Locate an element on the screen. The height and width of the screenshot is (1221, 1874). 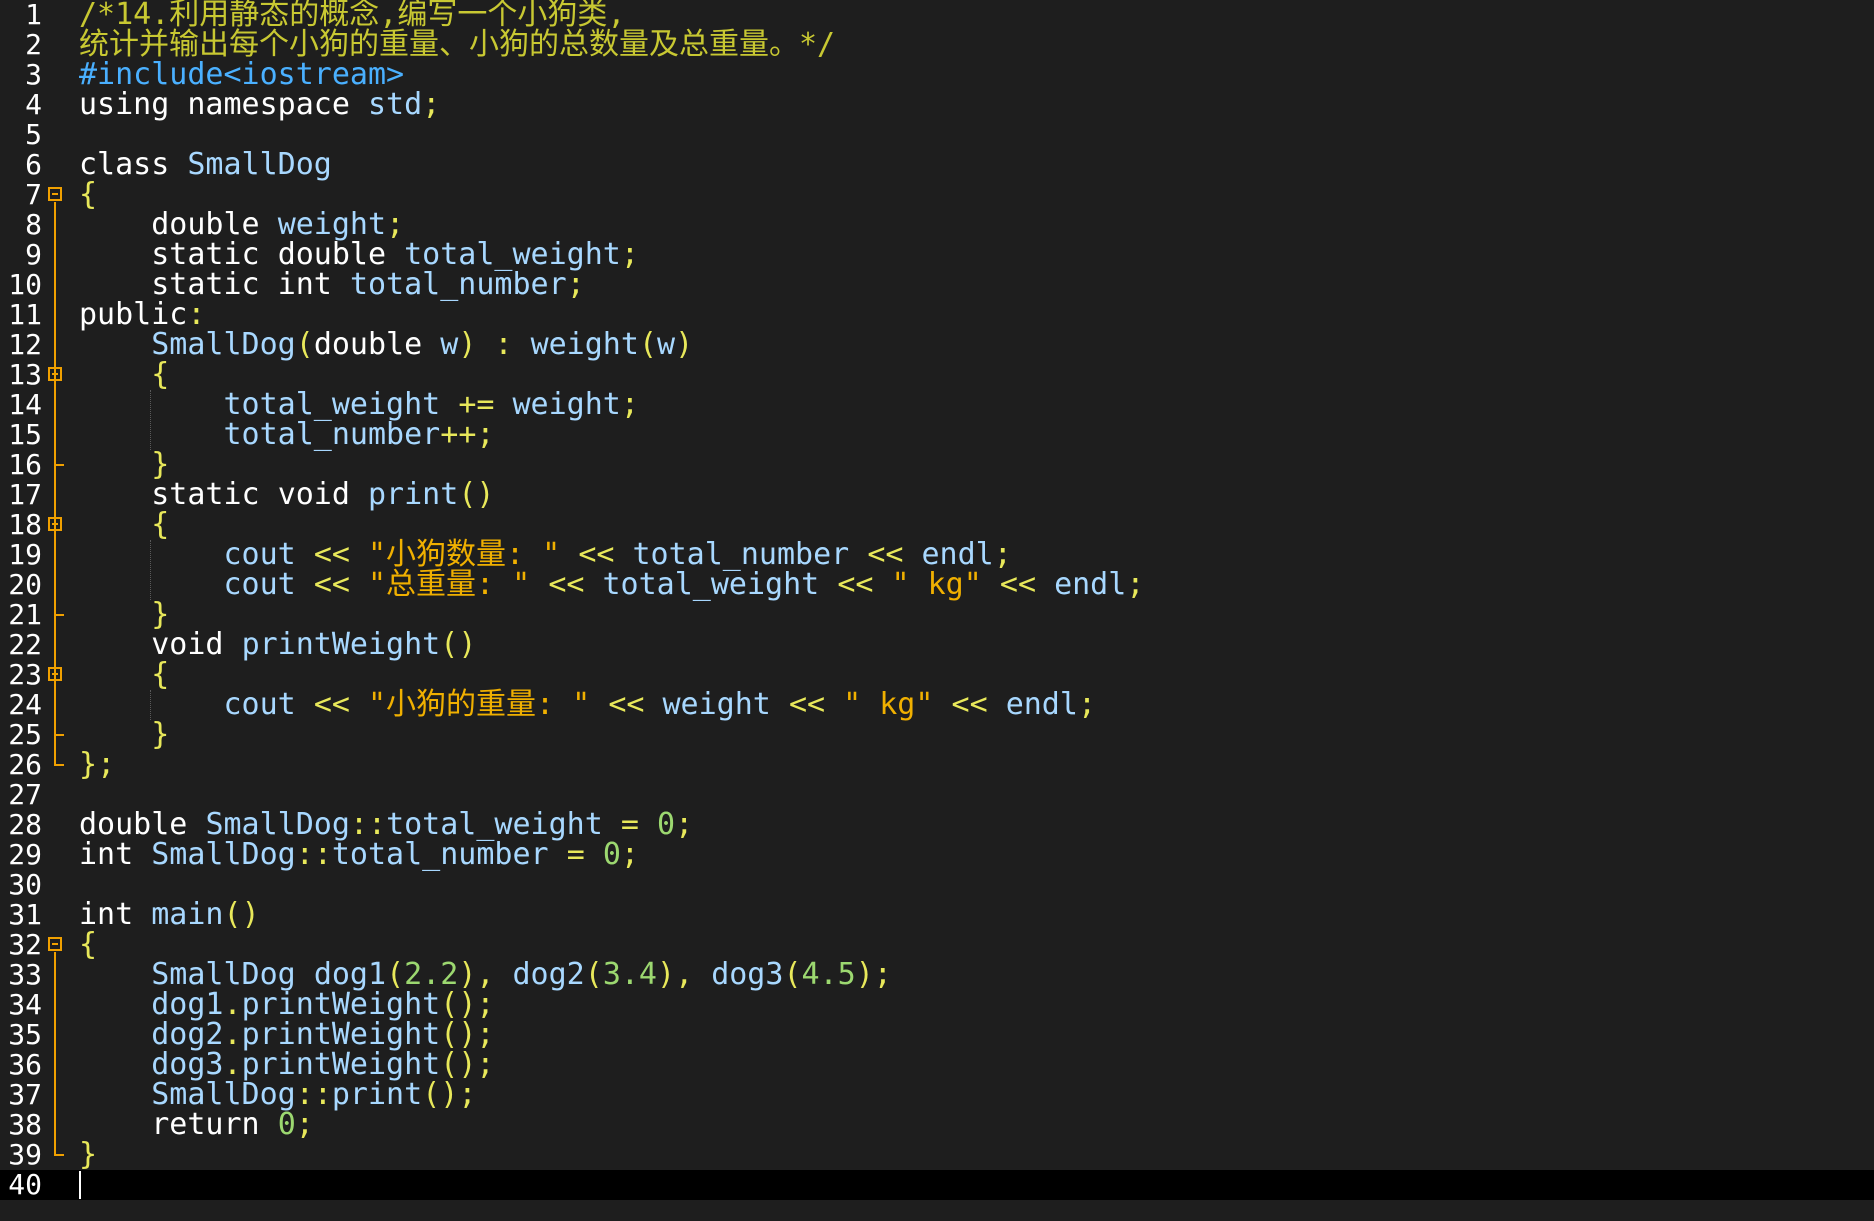
code-line: 35 dog2.printWeight(); is located at coordinates (937, 1035).